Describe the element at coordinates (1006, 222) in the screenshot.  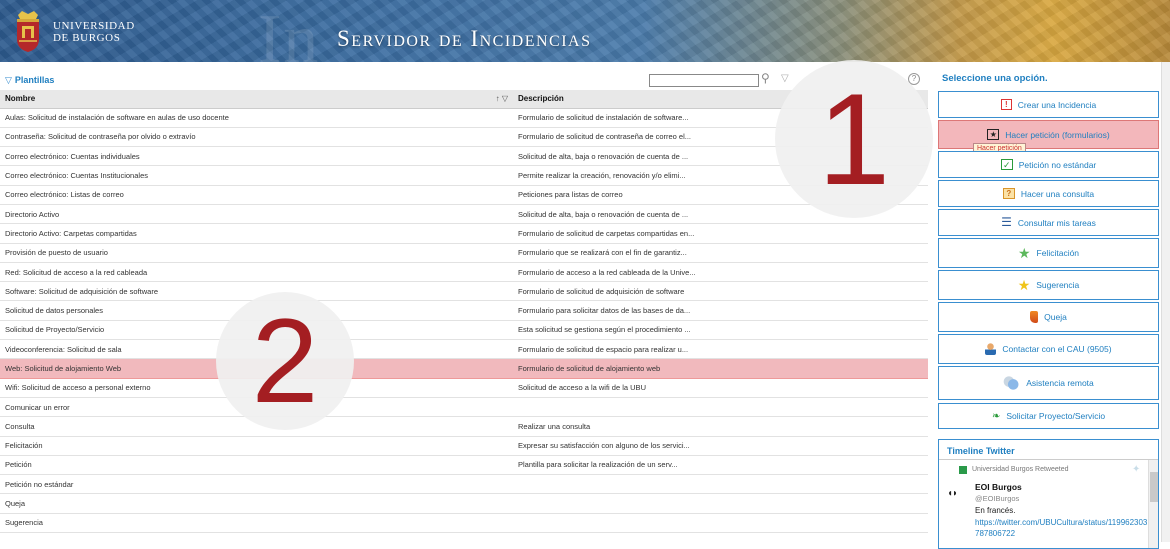
I see `list-icon: ☰` at that location.